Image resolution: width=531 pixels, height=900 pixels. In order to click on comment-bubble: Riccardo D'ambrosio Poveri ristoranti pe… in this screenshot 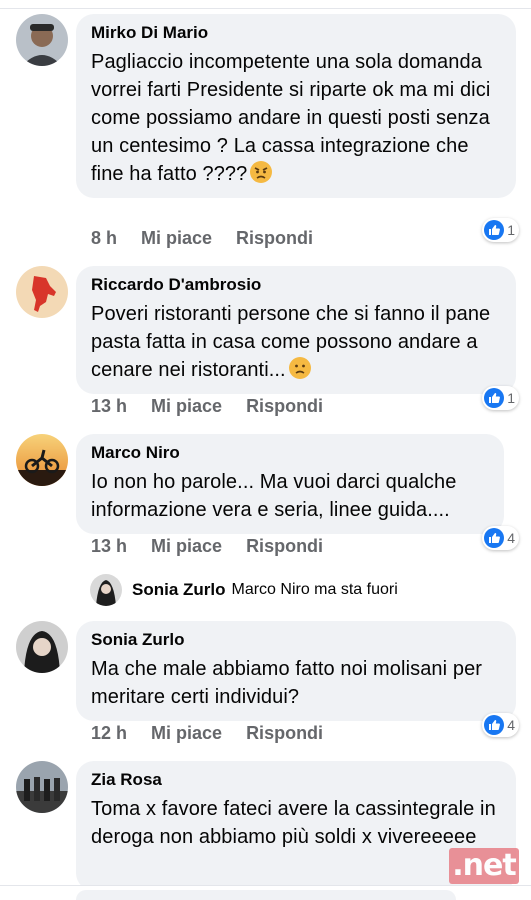, I will do `click(296, 330)`.